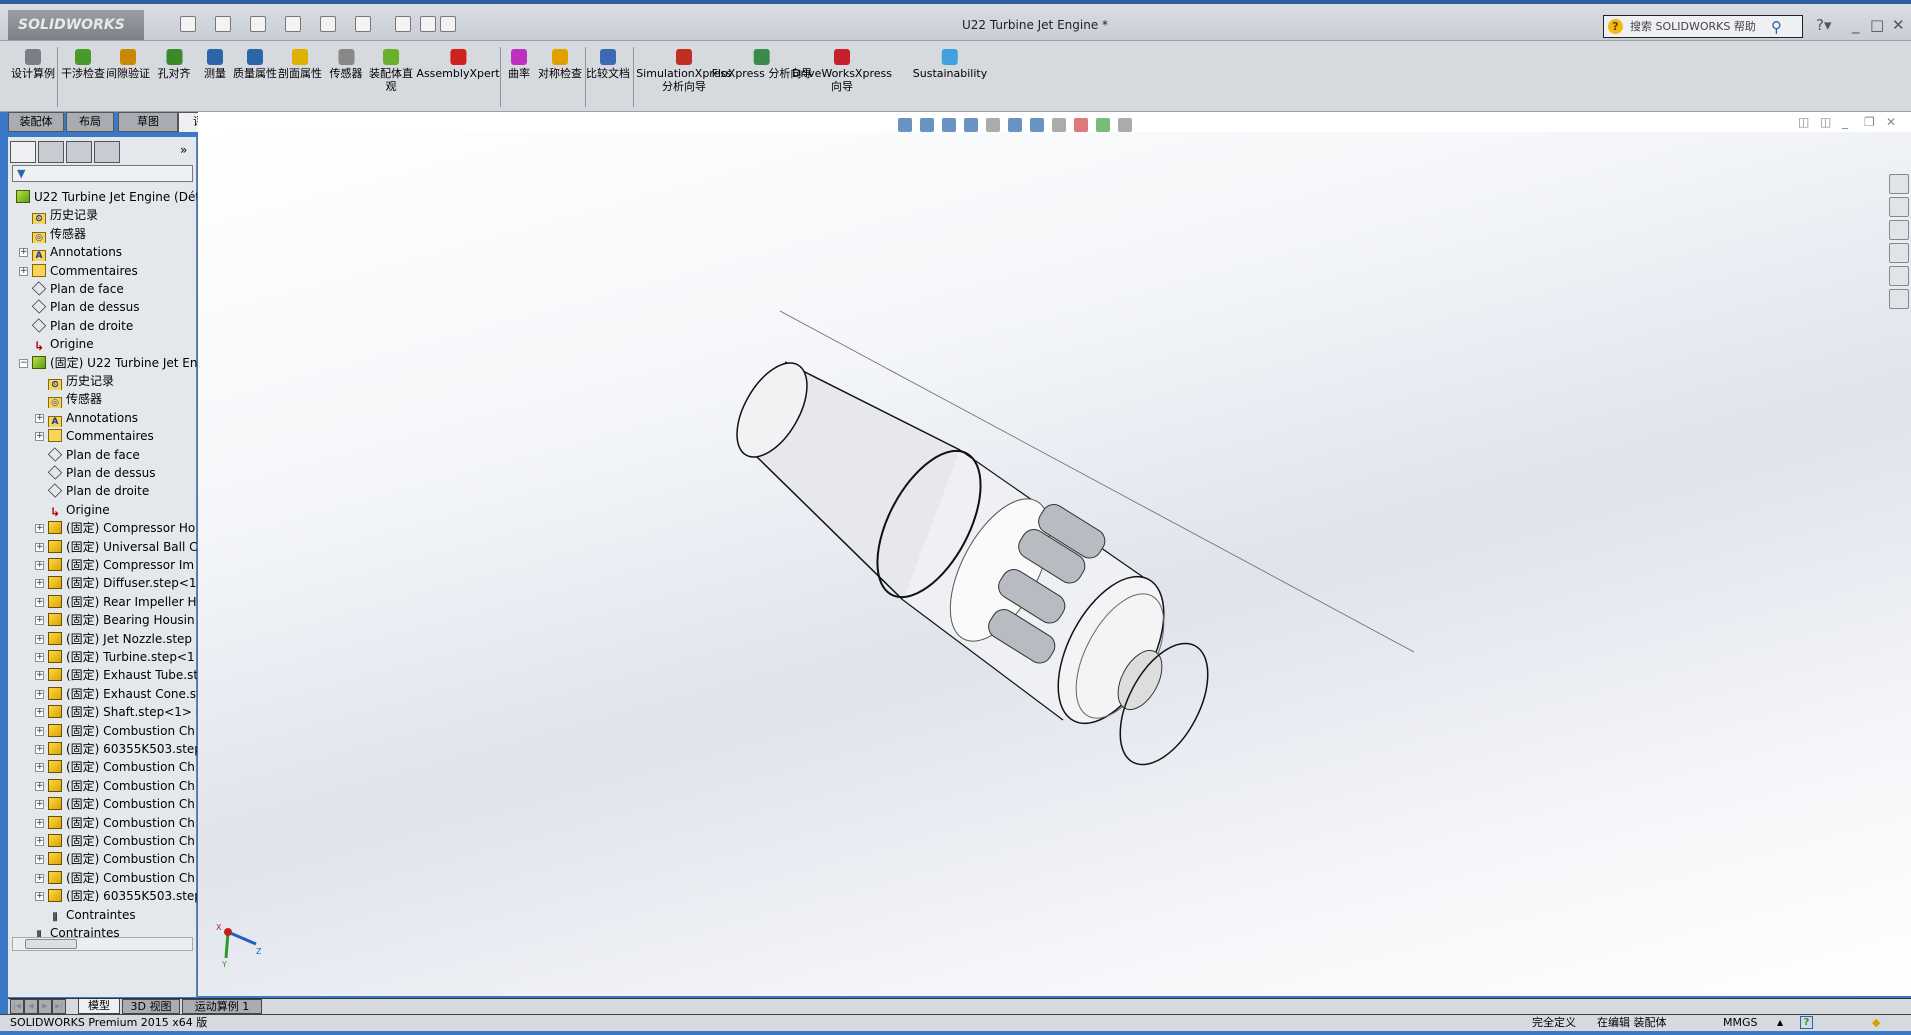  Describe the element at coordinates (33, 64) in the screenshot. I see `ribbon-button-design-study: 设计算例` at that location.